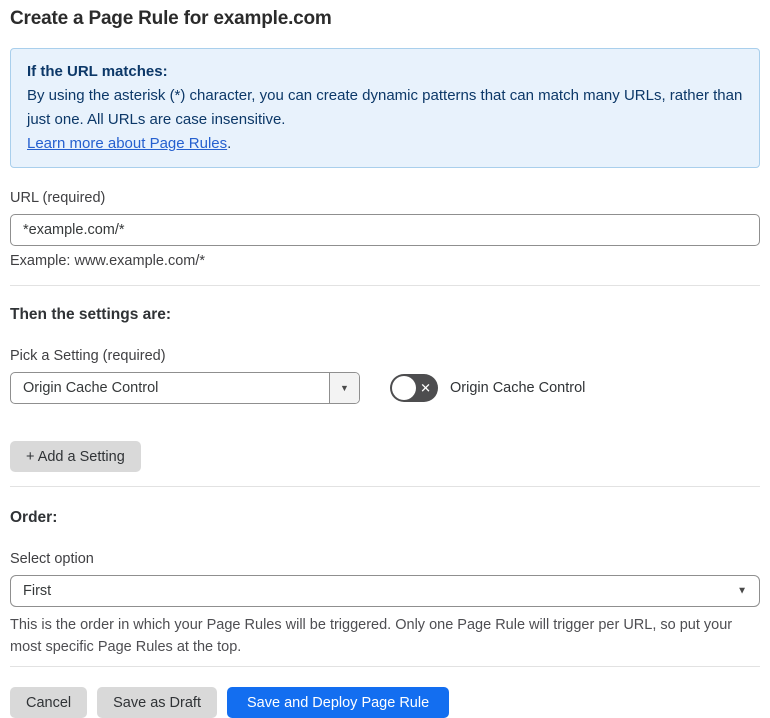 This screenshot has width=770, height=718. I want to click on order-select: First ▼, so click(385, 591).